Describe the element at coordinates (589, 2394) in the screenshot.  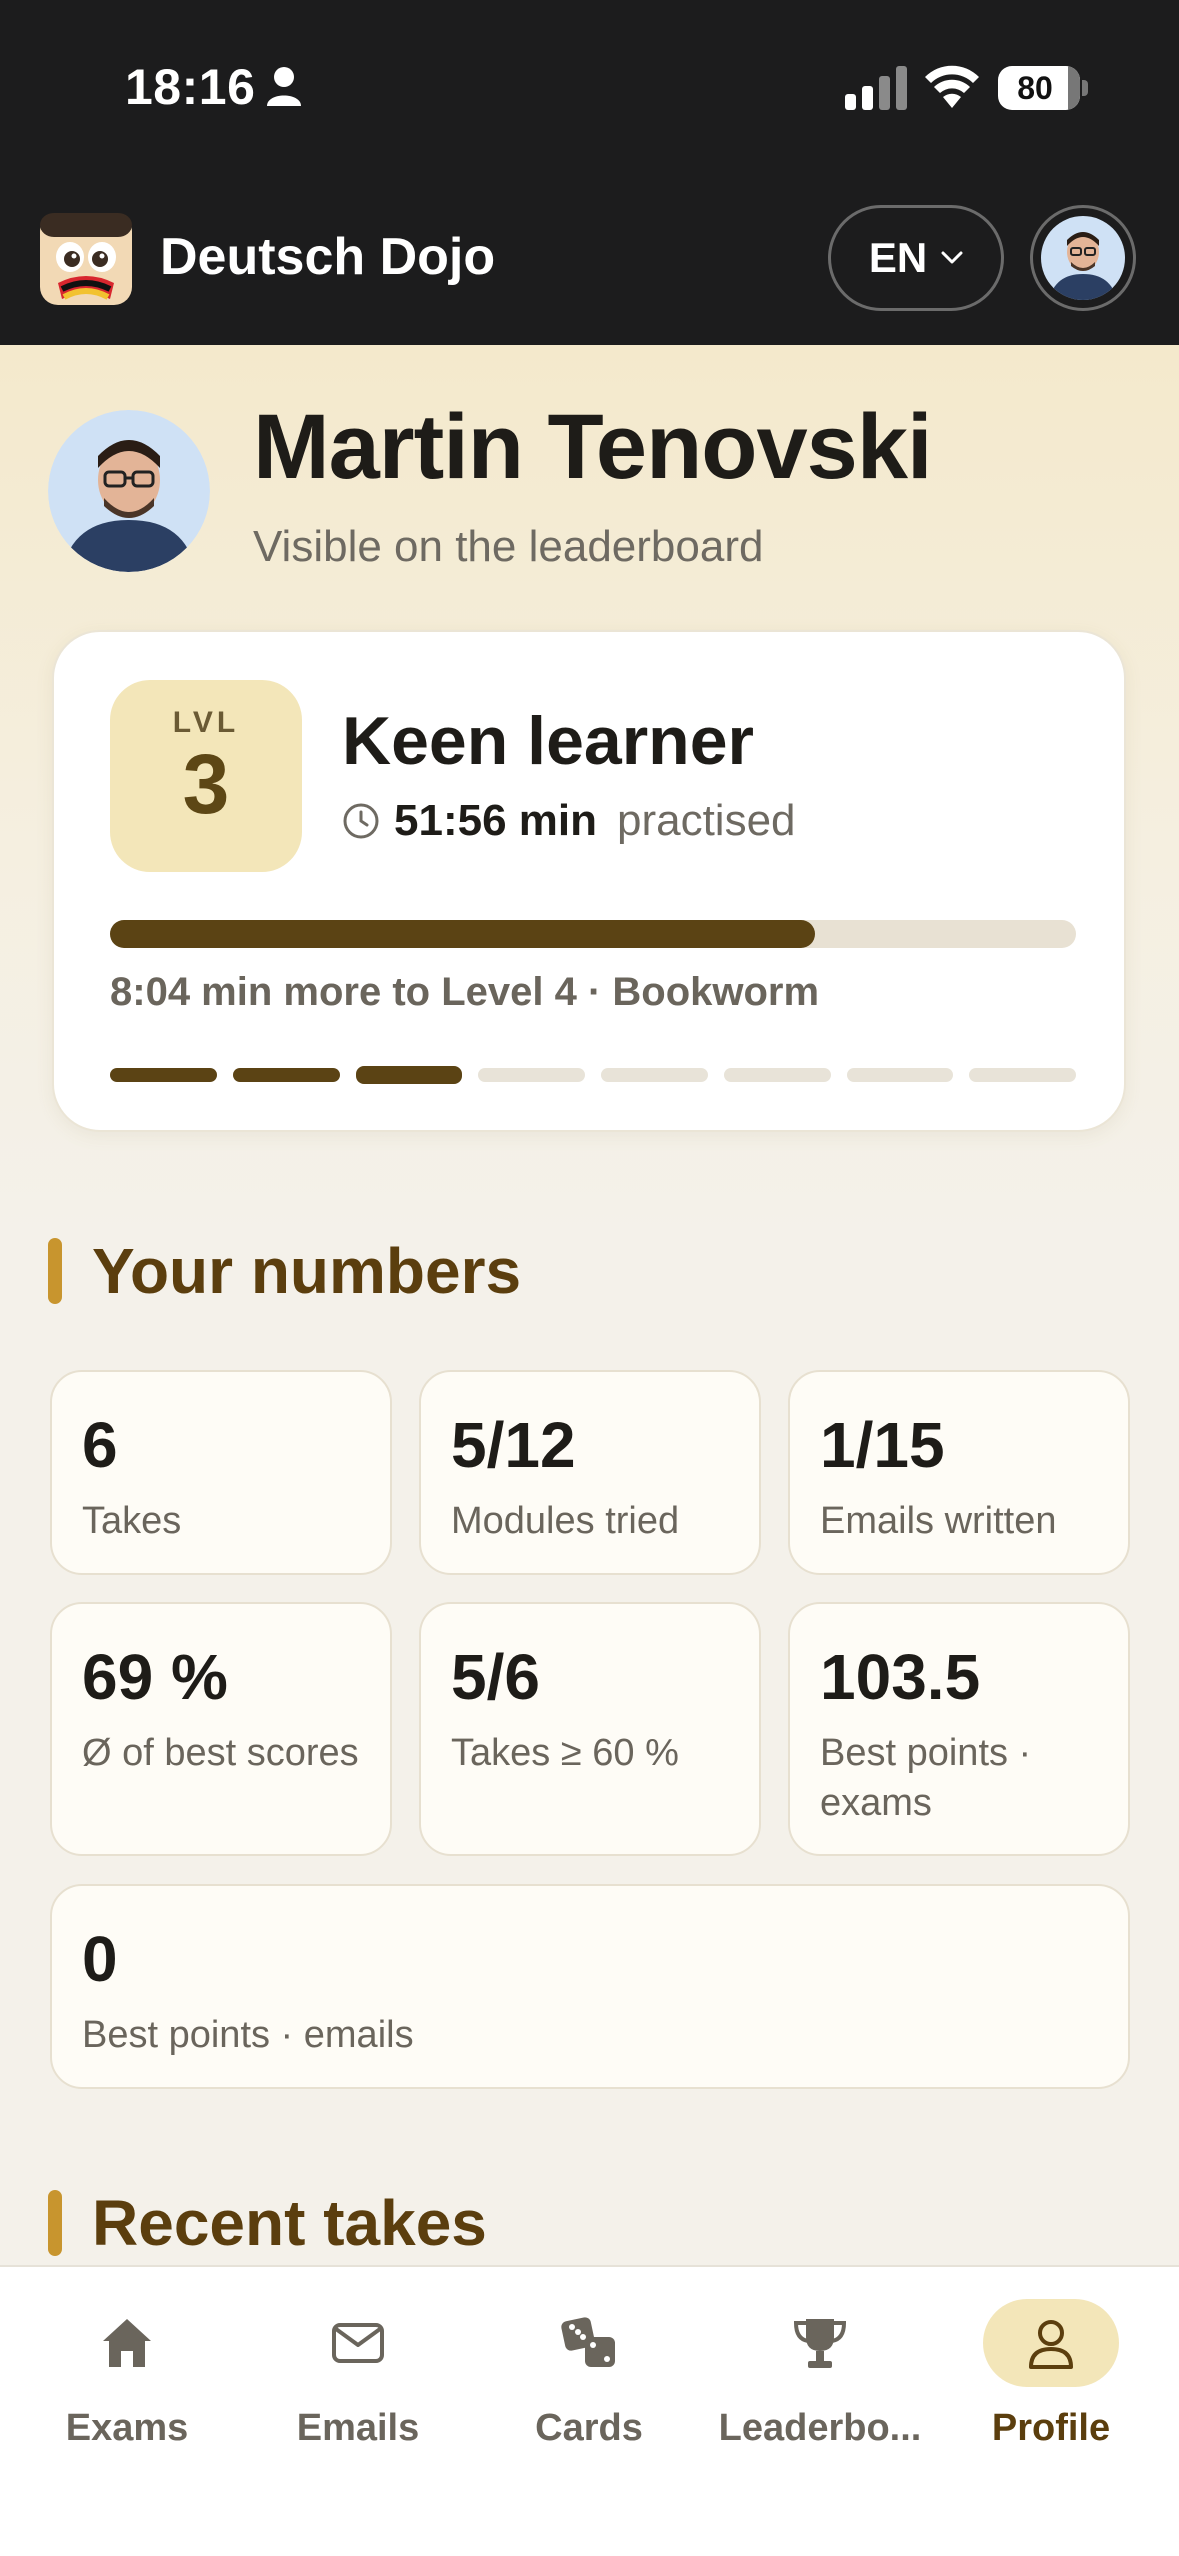
I see `nav-item-cards: Cards` at that location.